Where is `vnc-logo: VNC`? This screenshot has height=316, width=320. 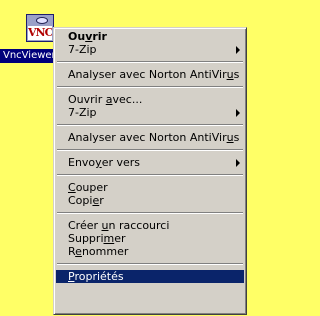
vnc-logo: VNC is located at coordinates (40, 33).